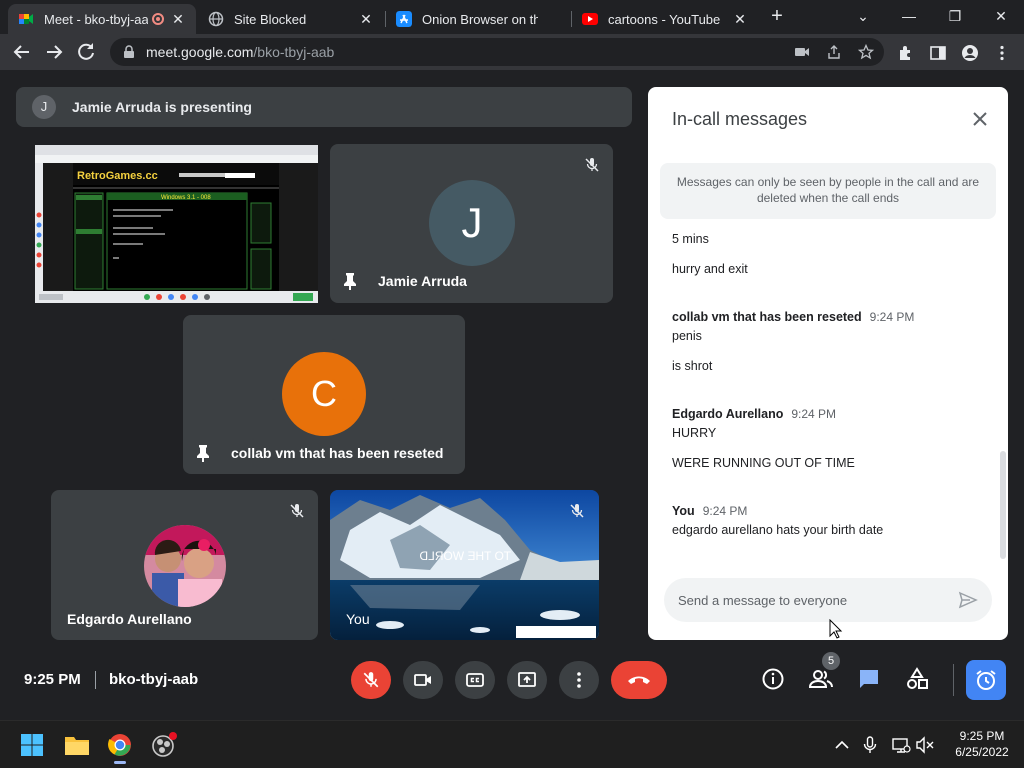 This screenshot has width=1024, height=768. Describe the element at coordinates (982, 736) in the screenshot. I see `taskbar-time: 9:25 PM` at that location.